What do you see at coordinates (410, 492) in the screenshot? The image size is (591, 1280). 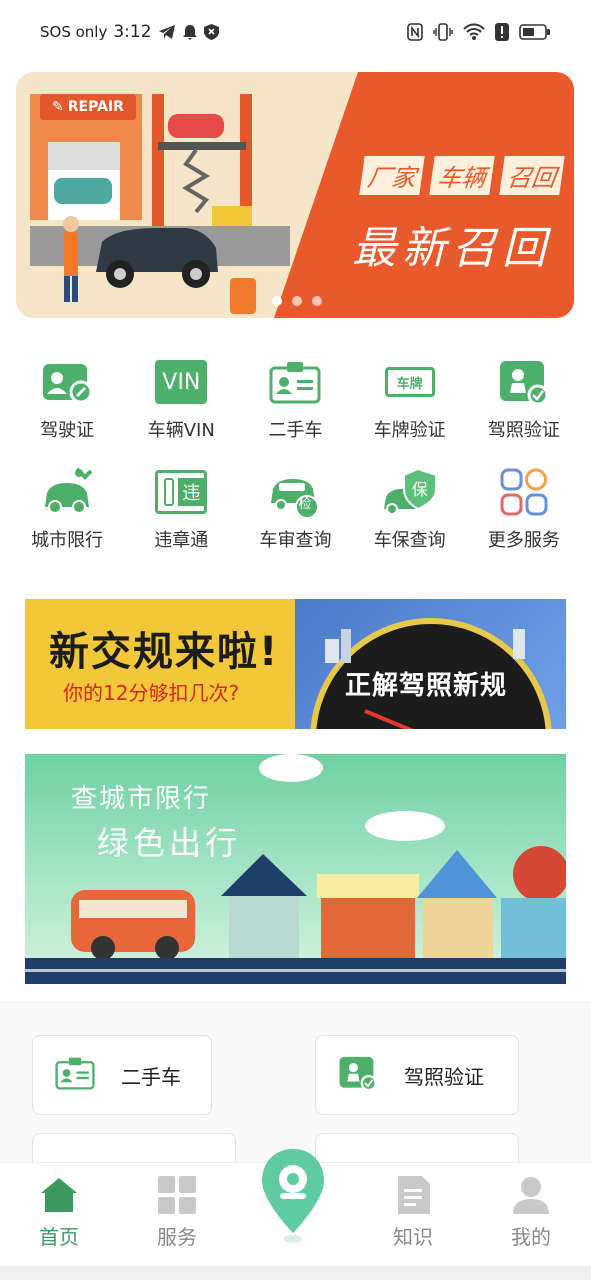 I see `car-insurance-icon: 保` at bounding box center [410, 492].